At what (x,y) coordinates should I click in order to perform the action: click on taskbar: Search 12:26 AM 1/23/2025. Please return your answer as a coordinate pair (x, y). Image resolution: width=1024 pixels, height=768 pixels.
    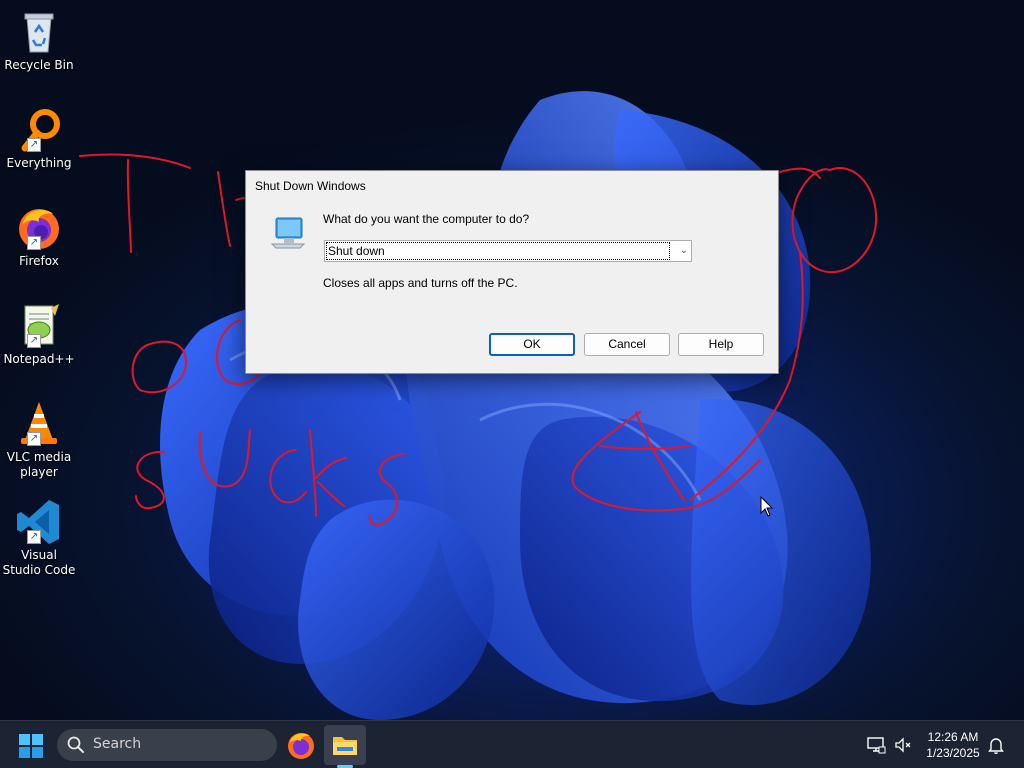
    Looking at the image, I should click on (512, 744).